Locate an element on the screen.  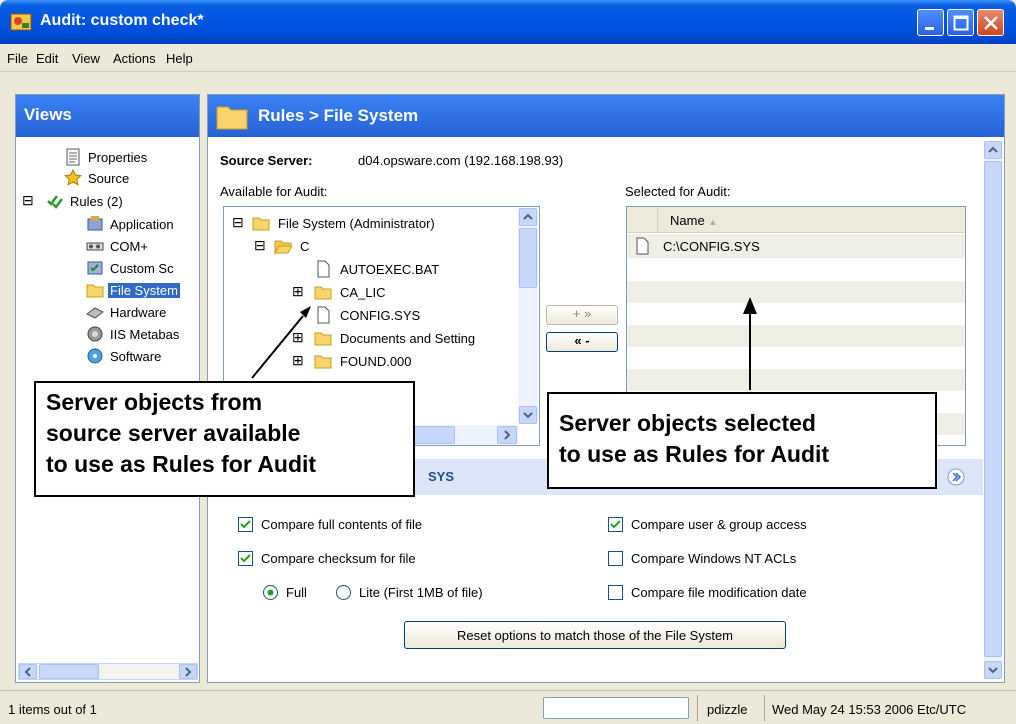
status-progress is located at coordinates (616, 708).